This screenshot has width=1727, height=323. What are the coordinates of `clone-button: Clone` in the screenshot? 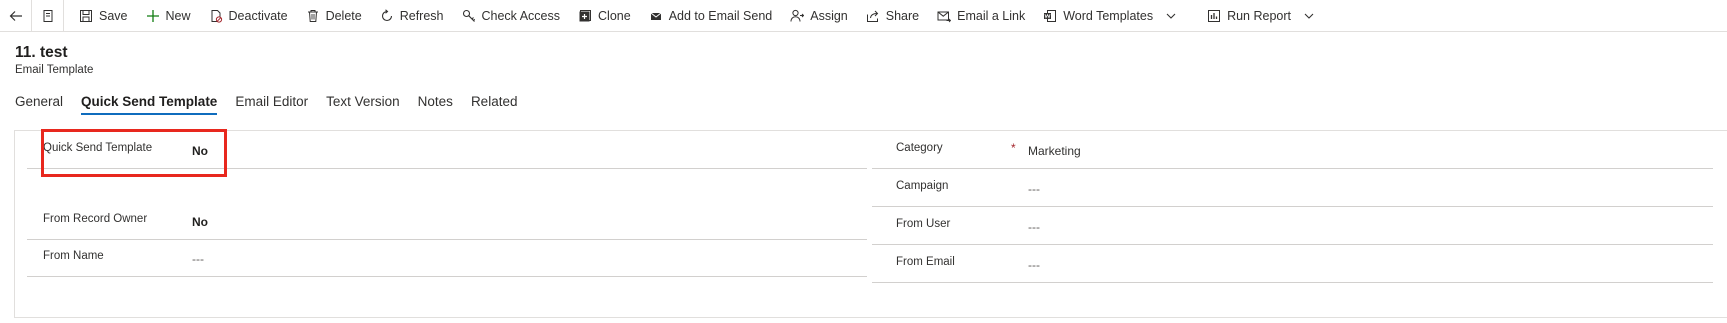 It's located at (604, 16).